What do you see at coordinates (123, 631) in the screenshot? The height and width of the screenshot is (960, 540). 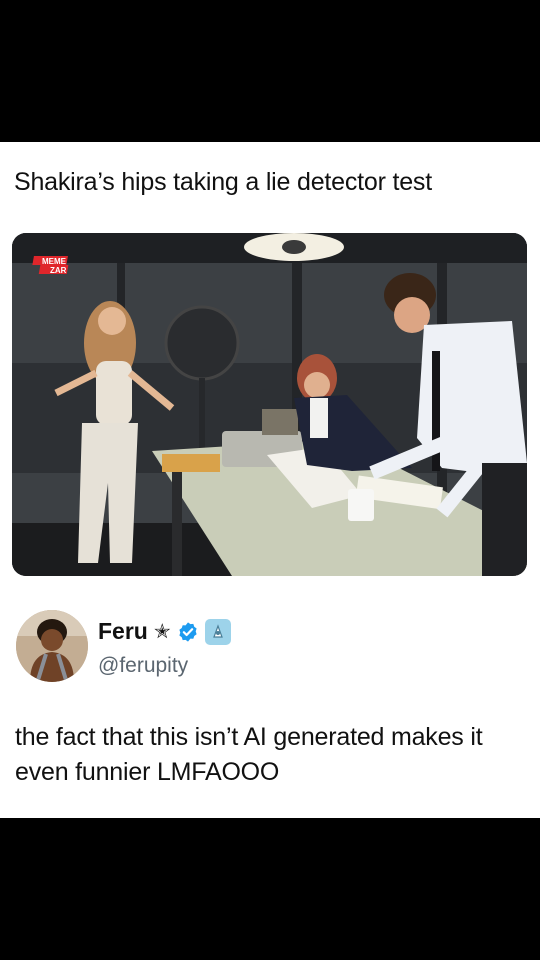 I see `author-name: Feru` at bounding box center [123, 631].